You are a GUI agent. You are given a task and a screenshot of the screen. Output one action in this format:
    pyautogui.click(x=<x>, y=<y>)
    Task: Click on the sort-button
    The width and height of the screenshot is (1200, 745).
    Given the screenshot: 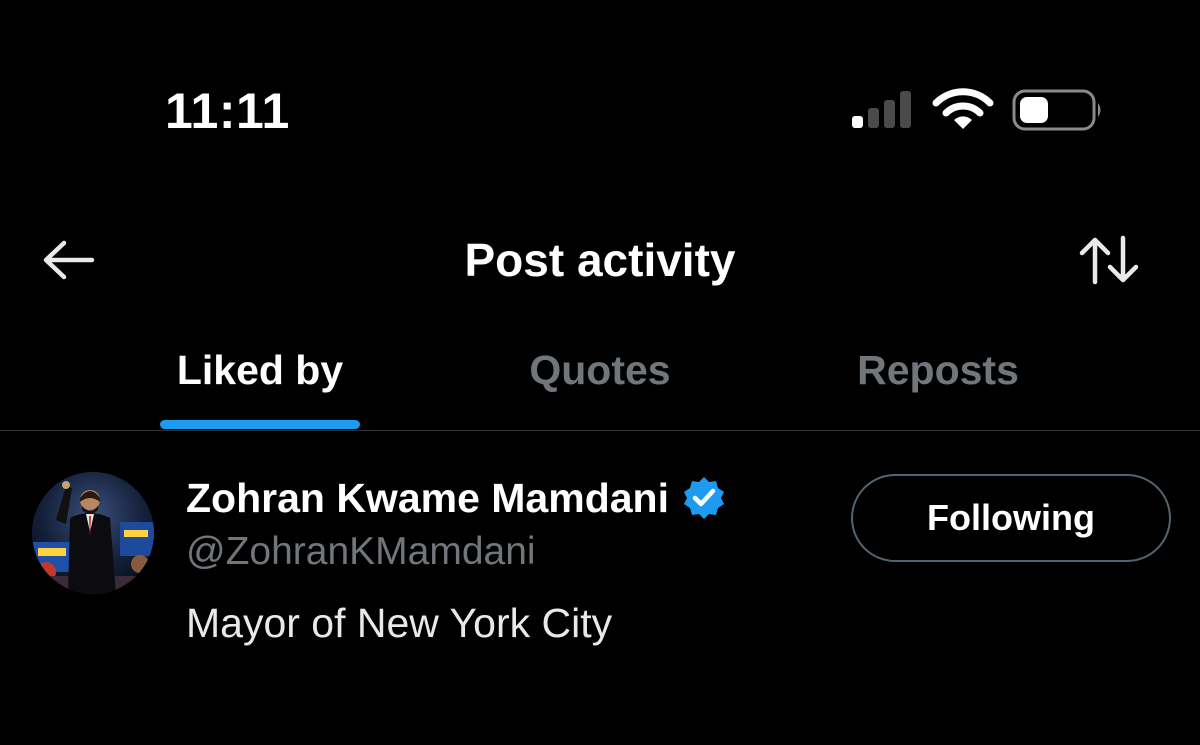 What is the action you would take?
    pyautogui.click(x=1109, y=260)
    